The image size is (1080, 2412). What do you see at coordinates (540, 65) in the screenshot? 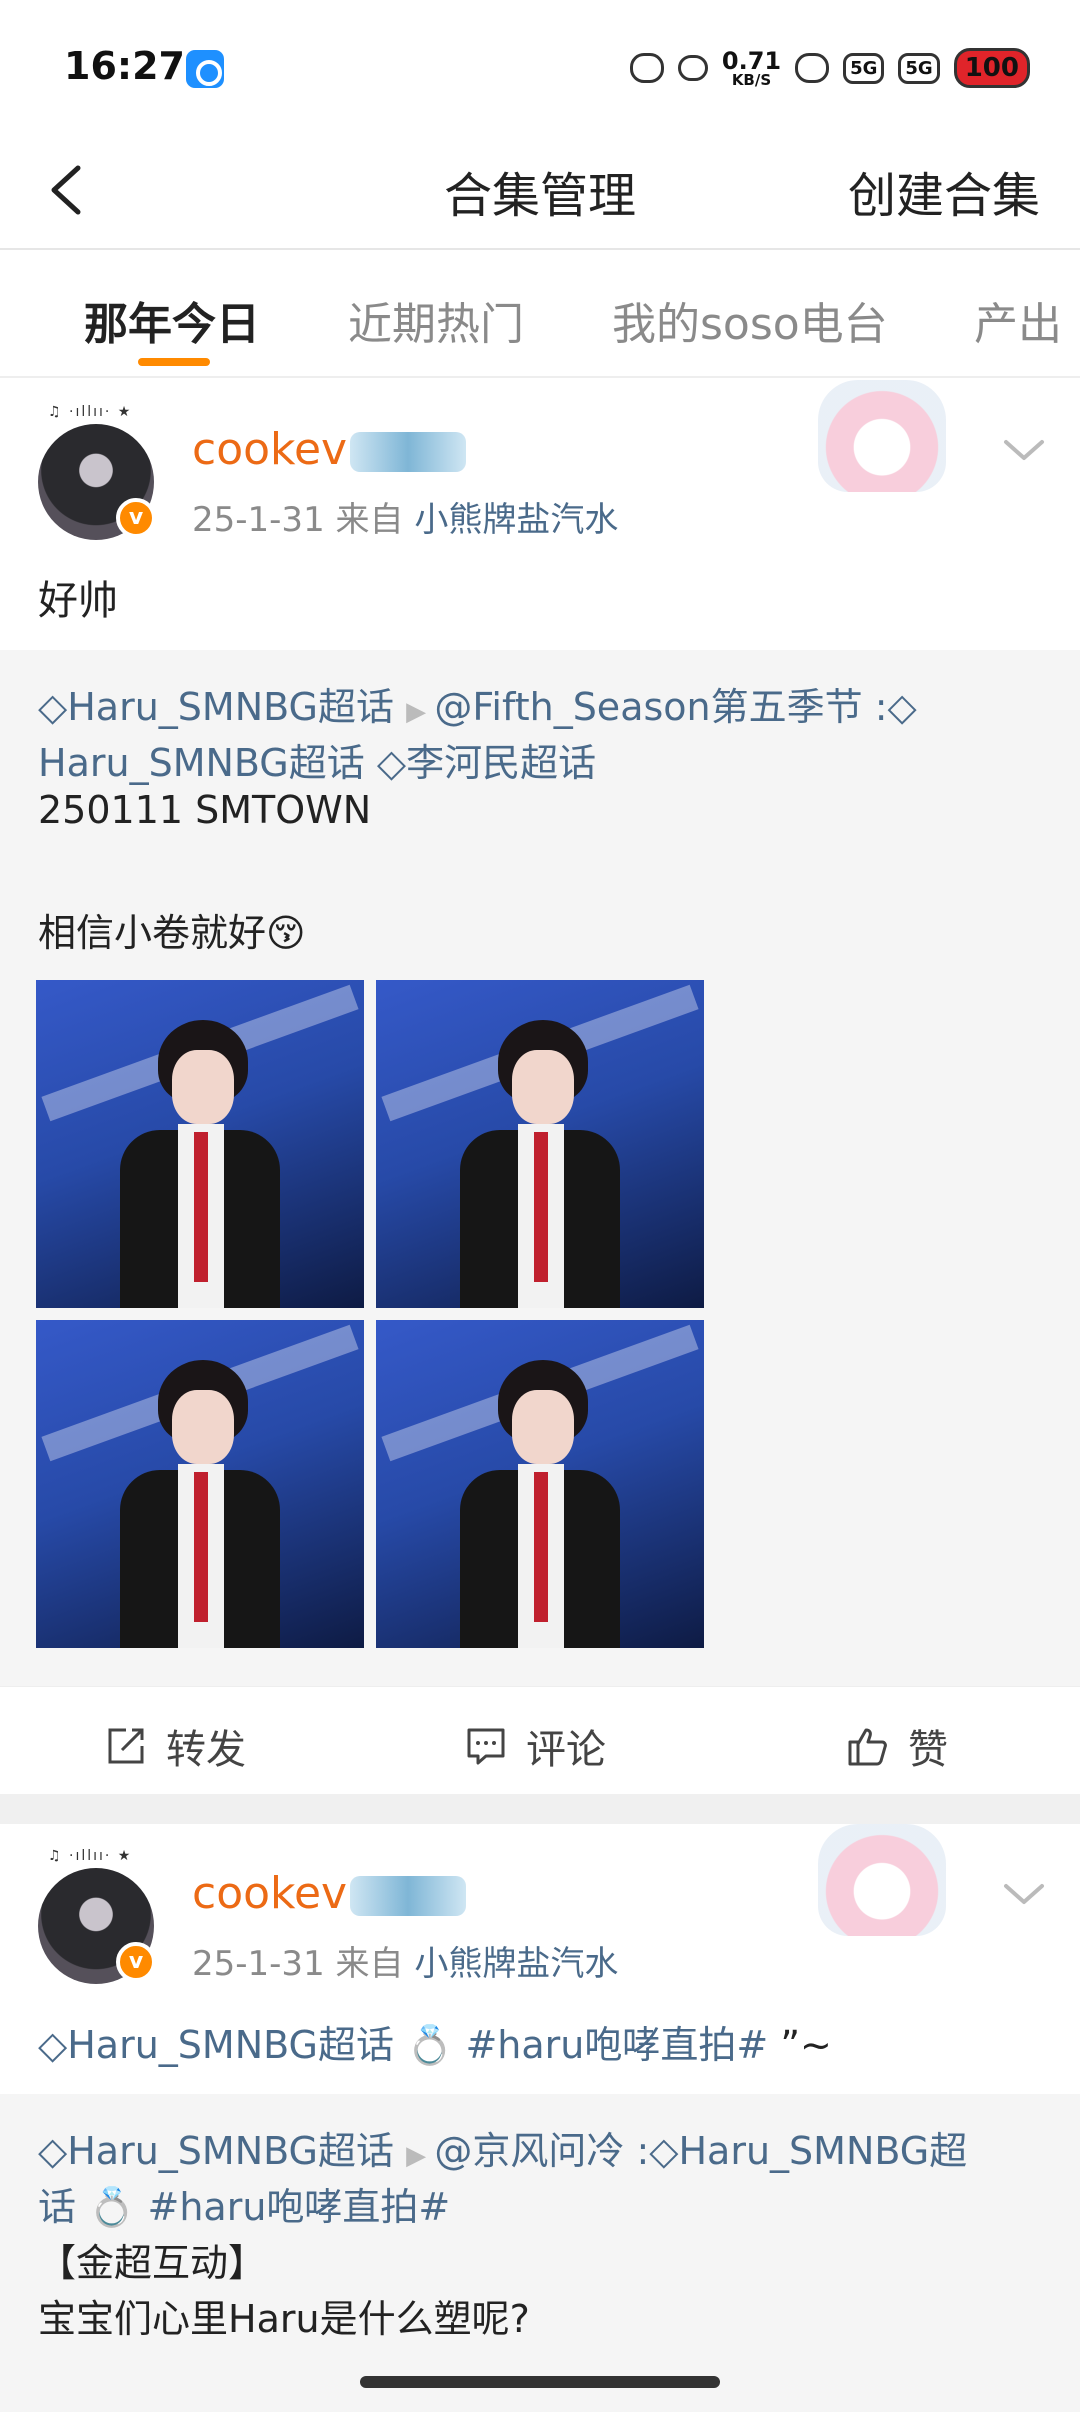
I see `status-bar: 16:27 0.71 KB/S 5G 5G 100` at bounding box center [540, 65].